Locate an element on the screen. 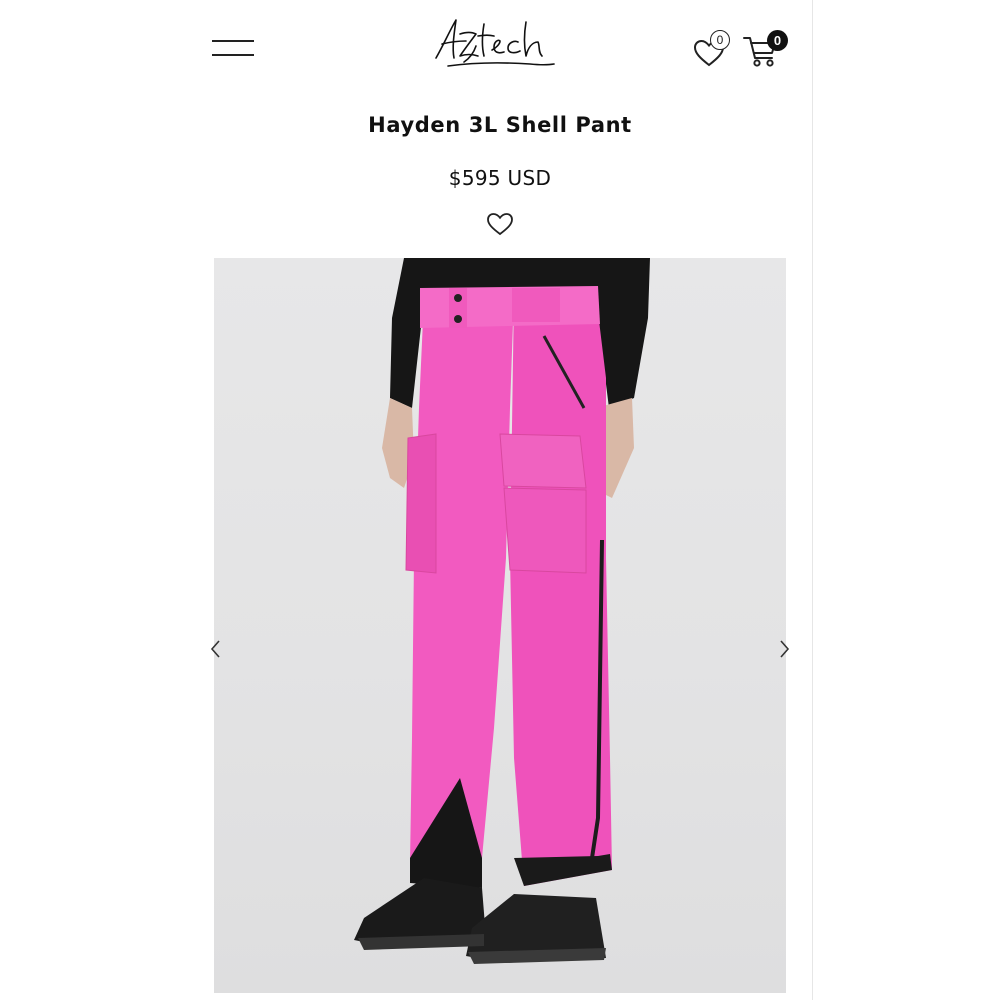 The width and height of the screenshot is (1000, 1000). chevron-left-icon is located at coordinates (215, 649).